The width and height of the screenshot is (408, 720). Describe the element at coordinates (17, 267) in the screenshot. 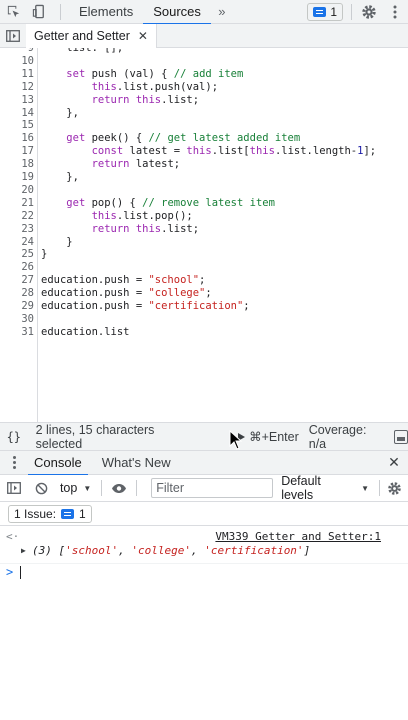

I see `line-number: 26` at that location.